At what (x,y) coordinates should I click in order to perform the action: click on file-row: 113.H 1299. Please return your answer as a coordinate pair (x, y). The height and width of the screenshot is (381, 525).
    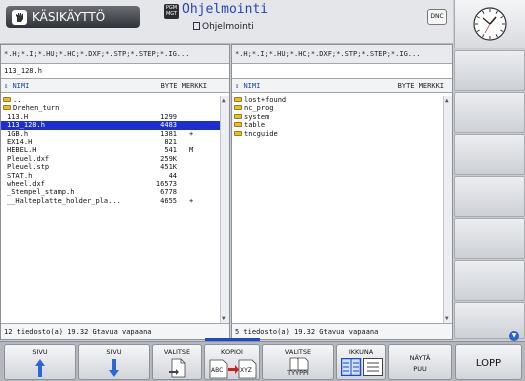
    Looking at the image, I should click on (110, 117).